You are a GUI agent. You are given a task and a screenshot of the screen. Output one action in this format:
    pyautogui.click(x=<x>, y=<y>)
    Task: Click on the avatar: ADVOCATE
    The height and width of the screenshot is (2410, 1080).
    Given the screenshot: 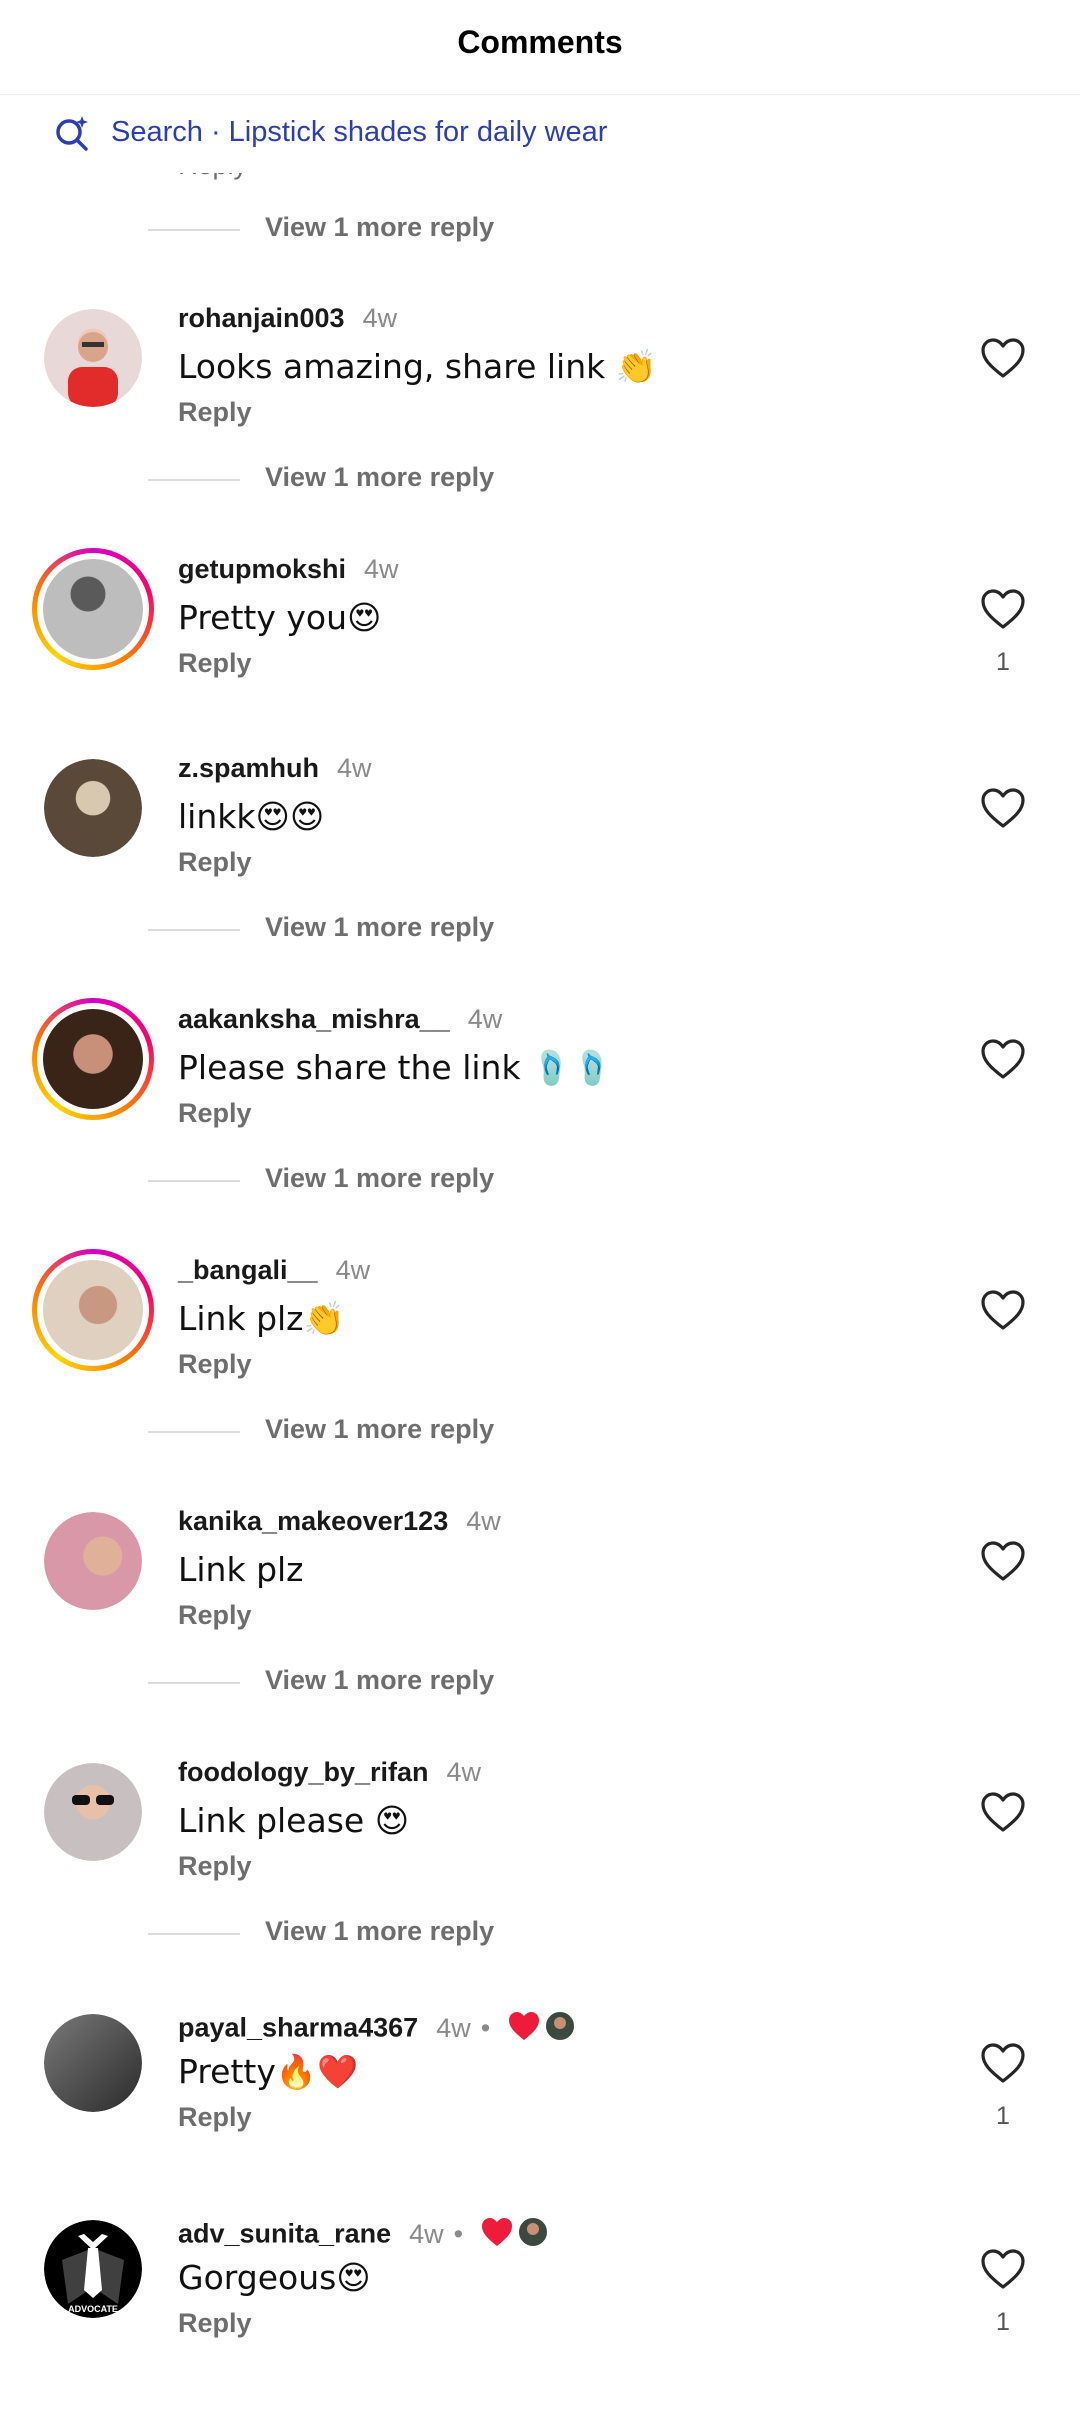 What is the action you would take?
    pyautogui.click(x=93, y=2269)
    